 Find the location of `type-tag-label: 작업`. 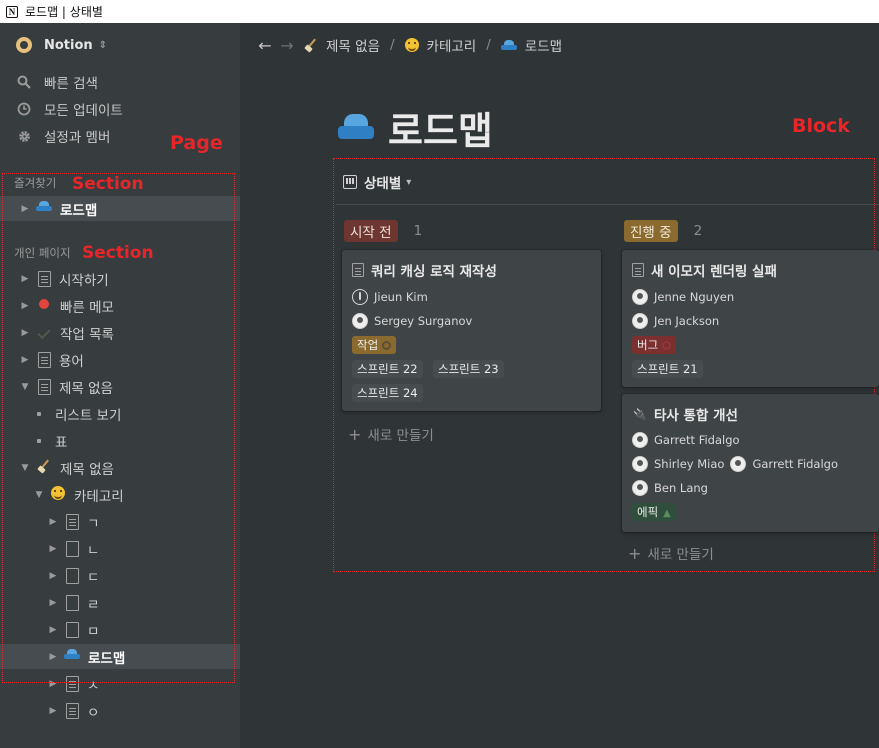

type-tag-label: 작업 is located at coordinates (368, 345).